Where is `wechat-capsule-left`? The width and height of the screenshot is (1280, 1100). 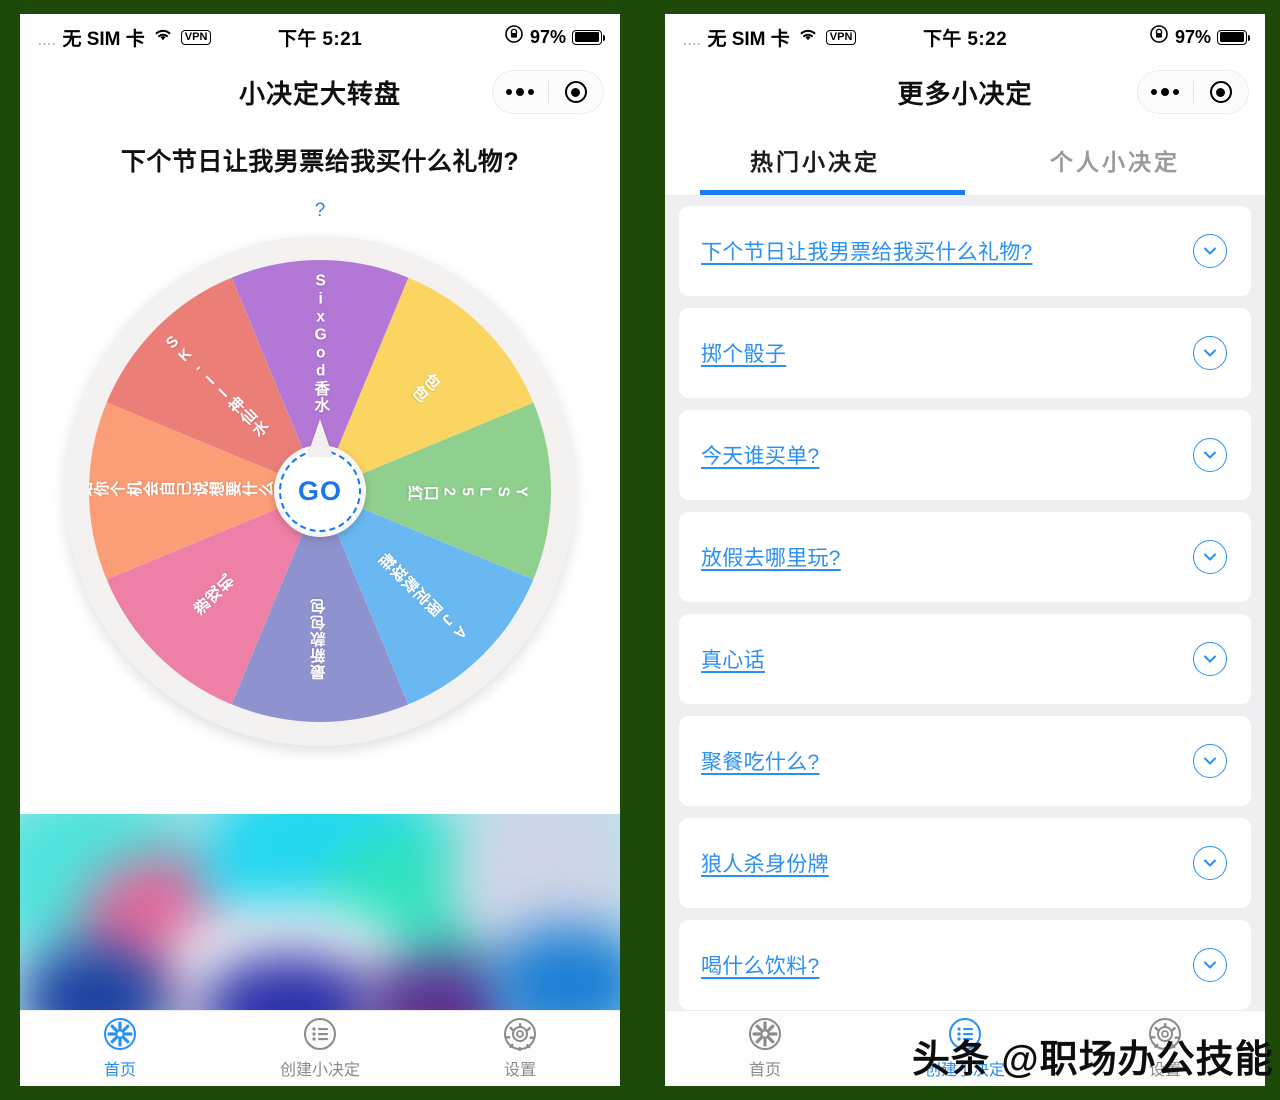 wechat-capsule-left is located at coordinates (548, 92).